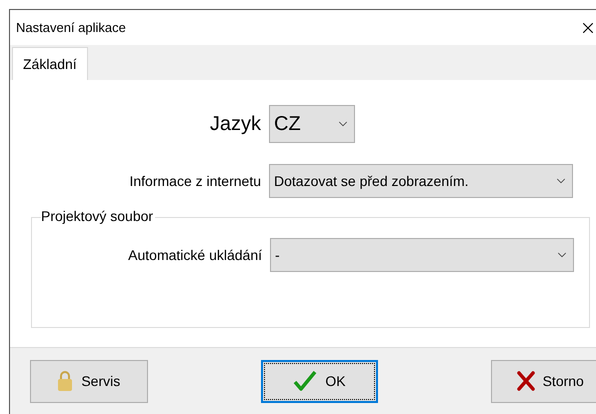  Describe the element at coordinates (319, 381) in the screenshot. I see `dialog-button: OK` at that location.